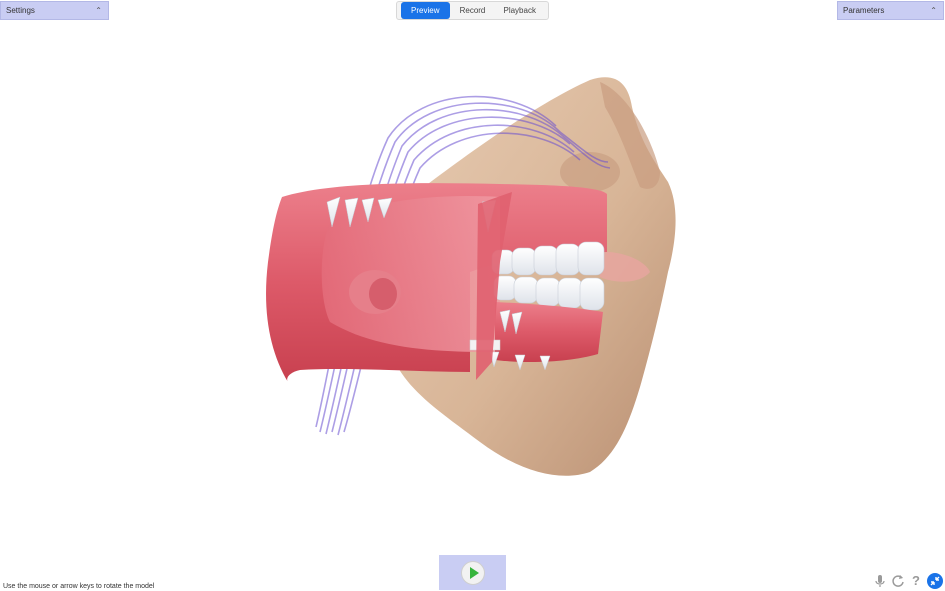  I want to click on settings-panel-header: Settings ⌃, so click(54, 10).